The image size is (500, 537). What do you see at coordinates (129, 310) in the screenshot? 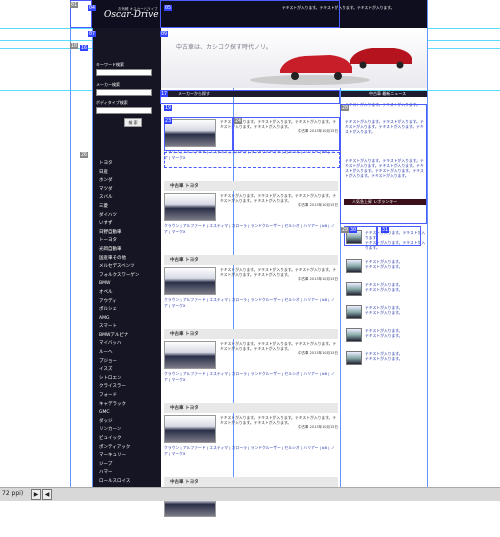
I see `maker-link: ポルシェ` at bounding box center [129, 310].